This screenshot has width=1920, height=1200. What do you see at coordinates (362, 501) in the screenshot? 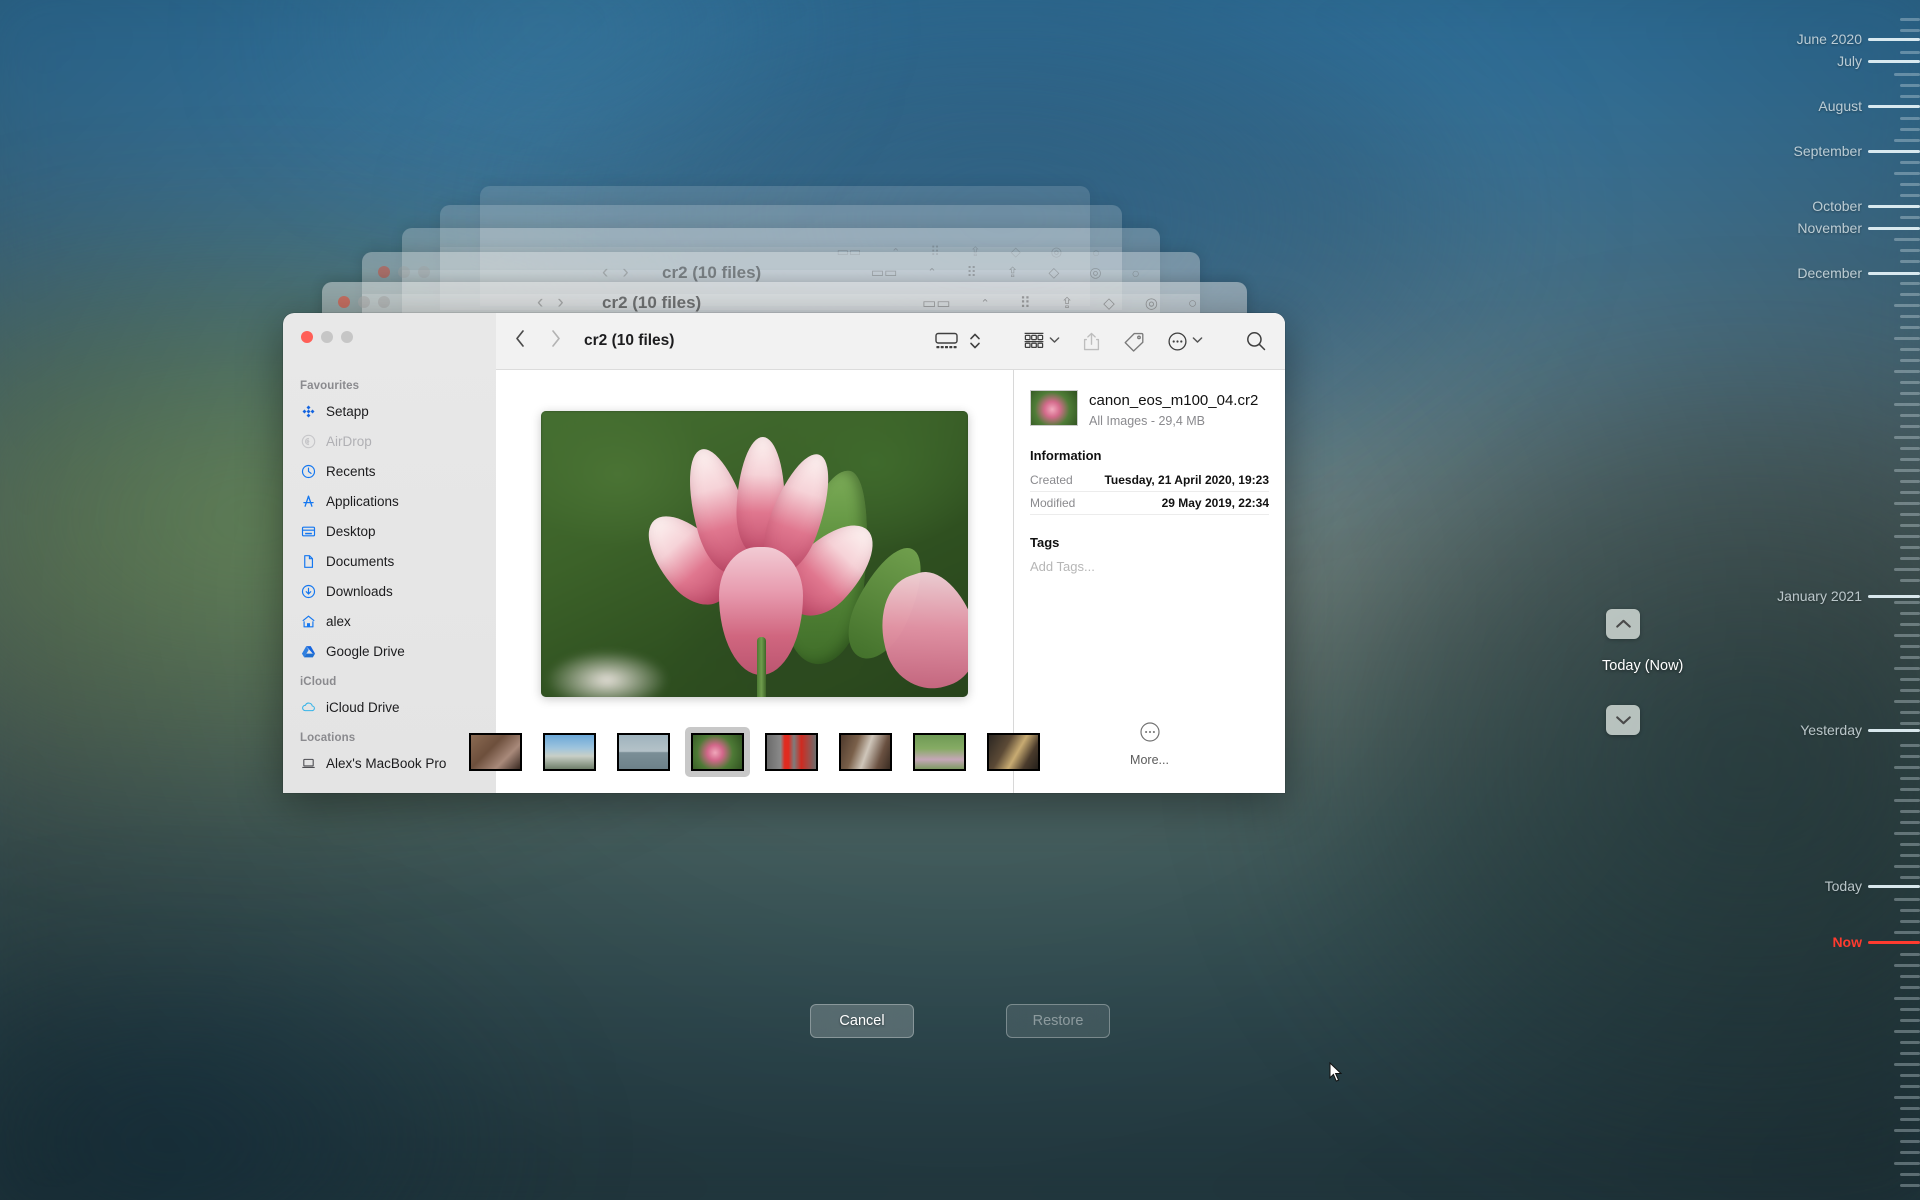
I see `sidebar-item-label: Applications` at bounding box center [362, 501].